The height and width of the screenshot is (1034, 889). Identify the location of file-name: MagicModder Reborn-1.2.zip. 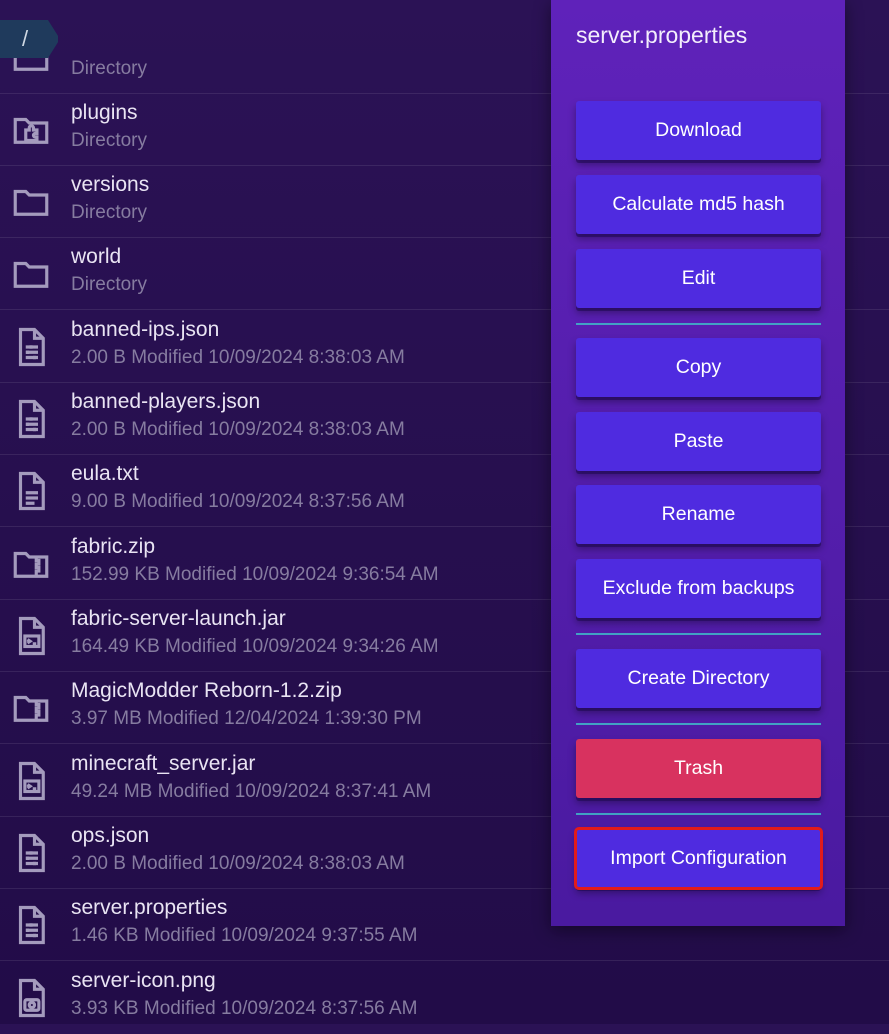
(206, 690).